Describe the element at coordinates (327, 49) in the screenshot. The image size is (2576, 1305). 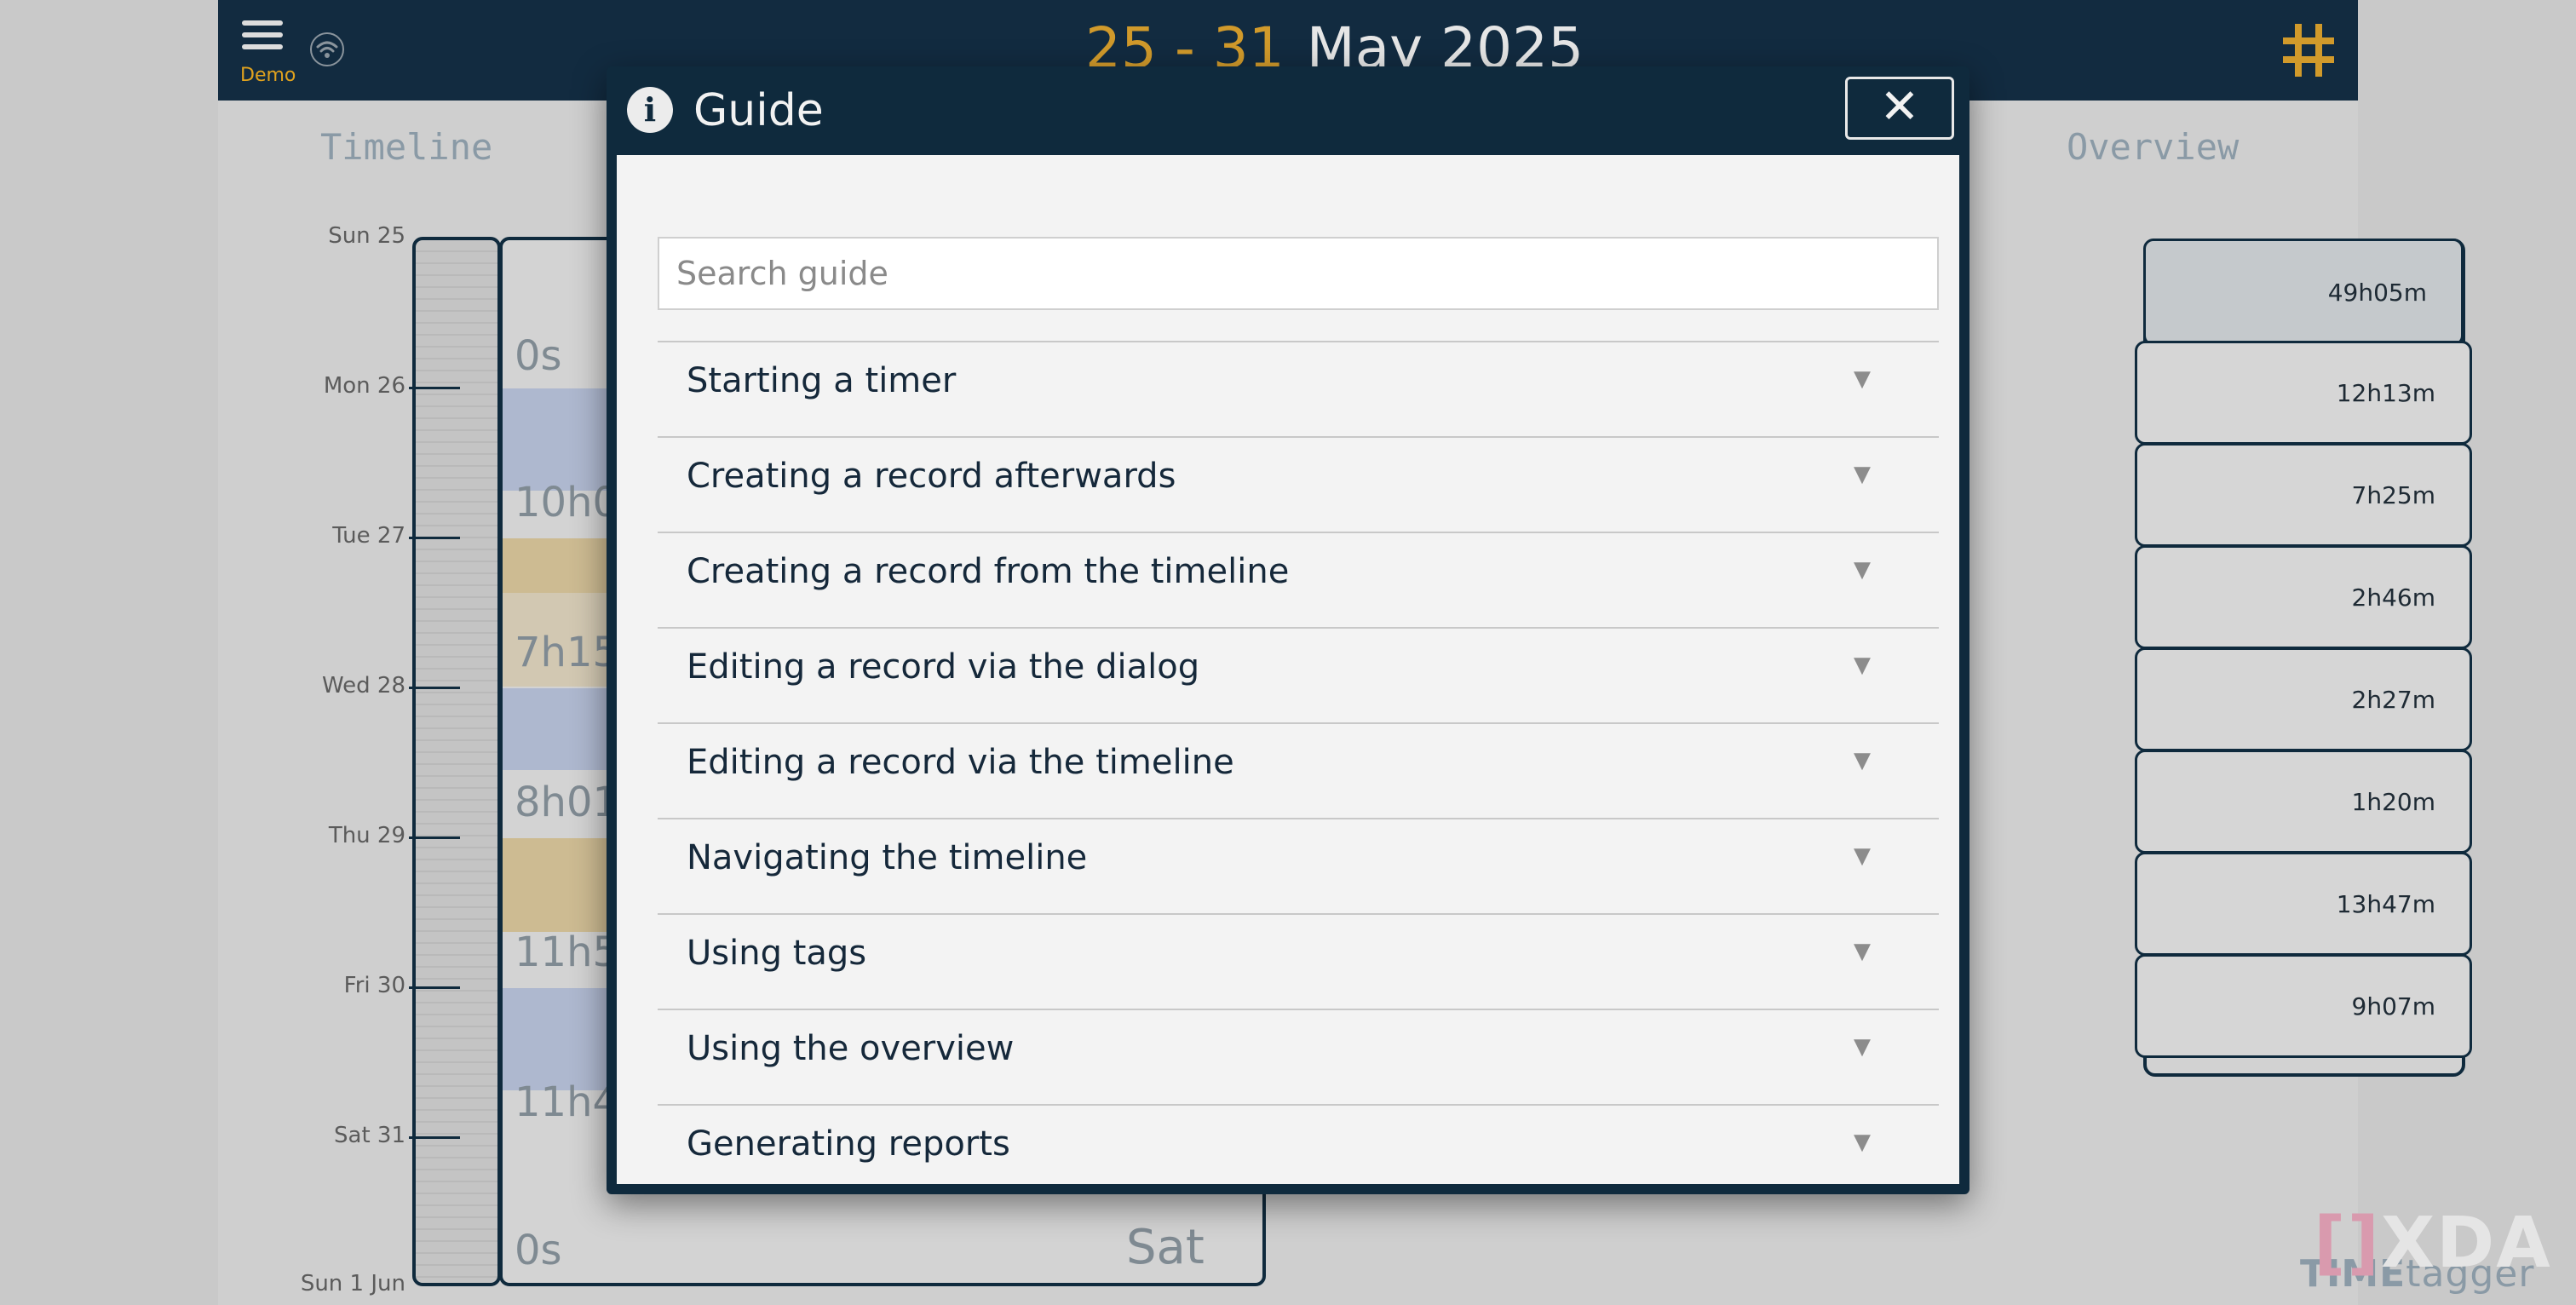
I see `sync-status-icon` at that location.